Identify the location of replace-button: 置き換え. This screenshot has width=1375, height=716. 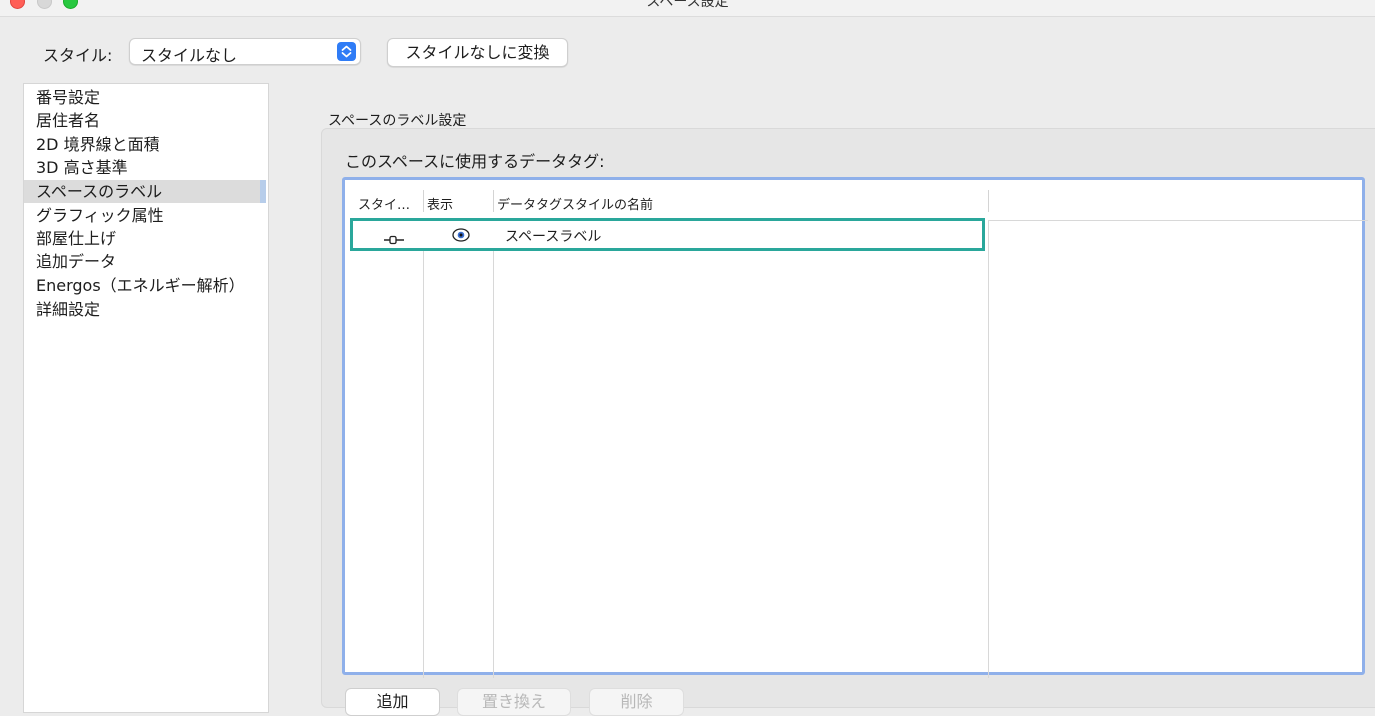
(514, 702).